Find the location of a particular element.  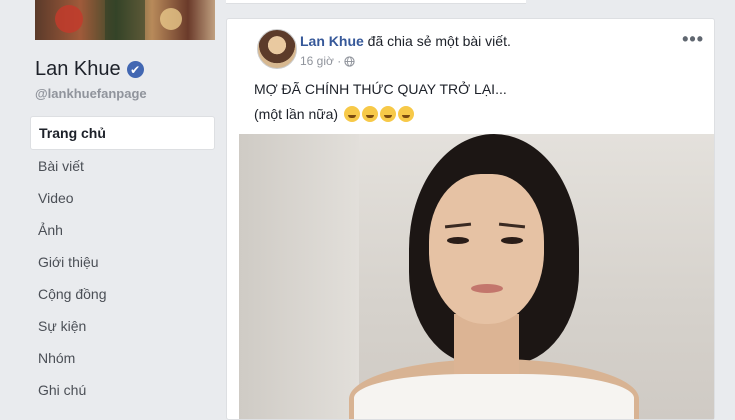

photo-background is located at coordinates (299, 276).